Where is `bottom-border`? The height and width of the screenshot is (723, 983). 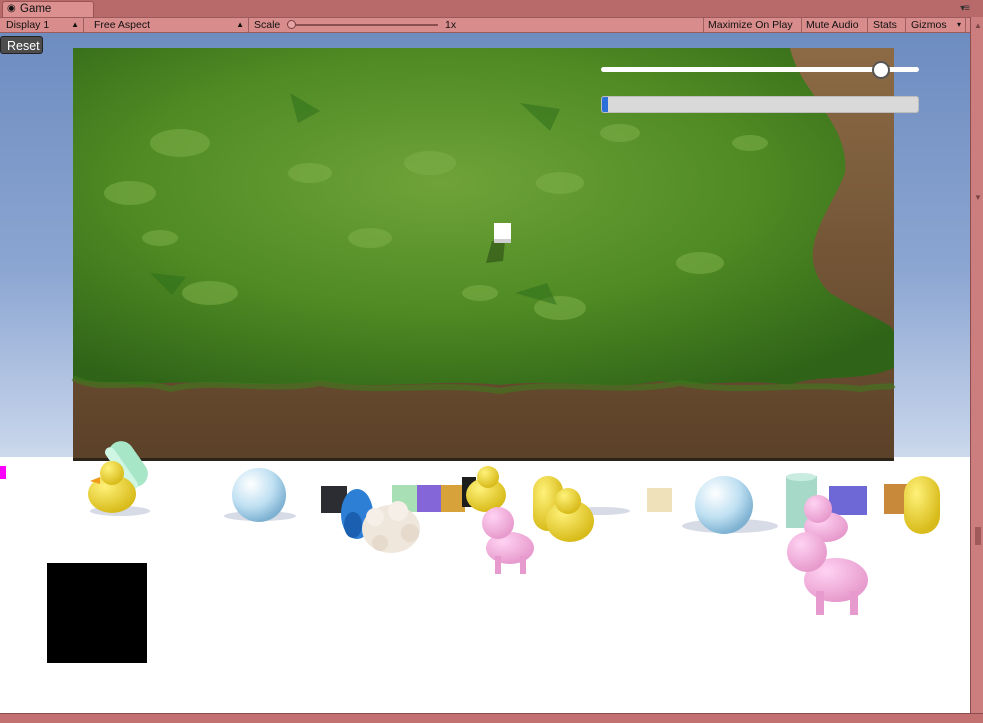
bottom-border is located at coordinates (491, 718).